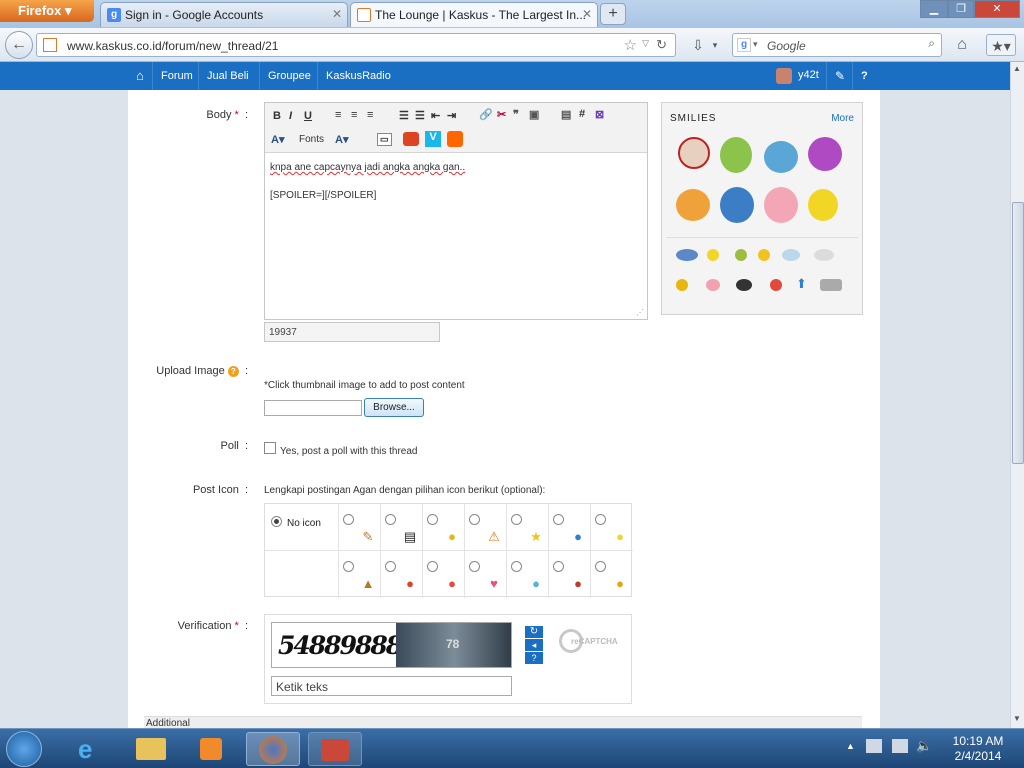 Image resolution: width=1024 pixels, height=768 pixels. I want to click on youtube-icon, so click(411, 139).